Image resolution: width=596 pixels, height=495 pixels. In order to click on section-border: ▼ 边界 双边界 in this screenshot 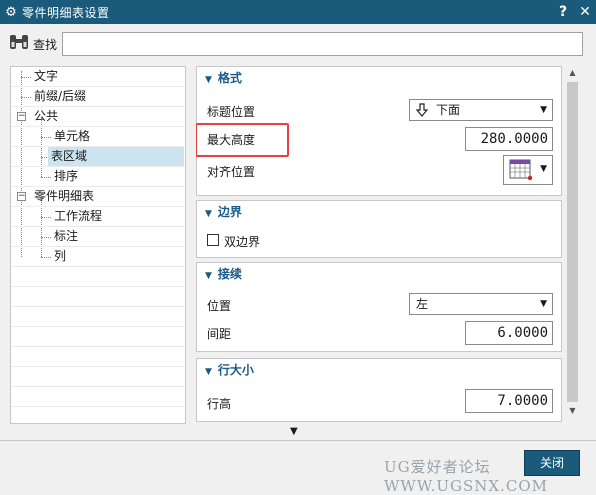, I will do `click(379, 229)`.